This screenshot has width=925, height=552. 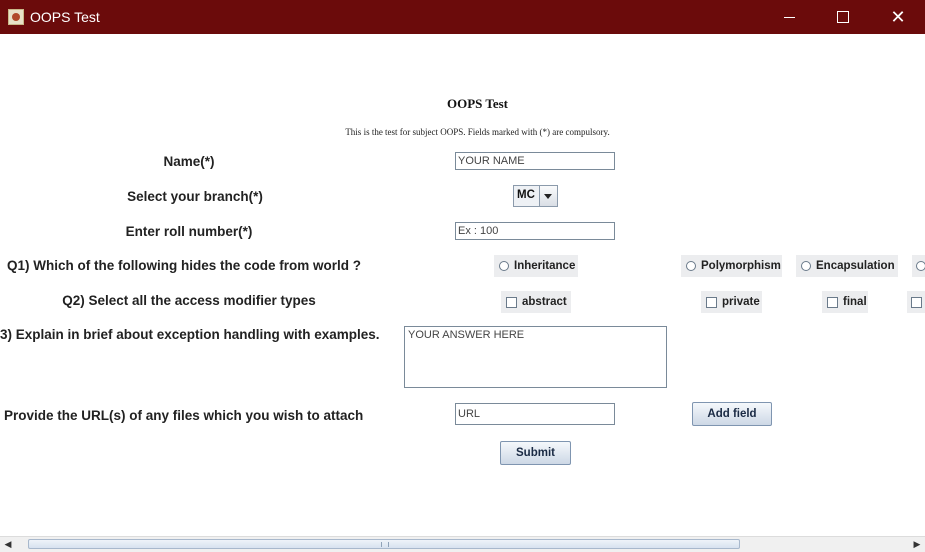 I want to click on q1-option-polymorphism: Polymorphism, so click(x=731, y=266).